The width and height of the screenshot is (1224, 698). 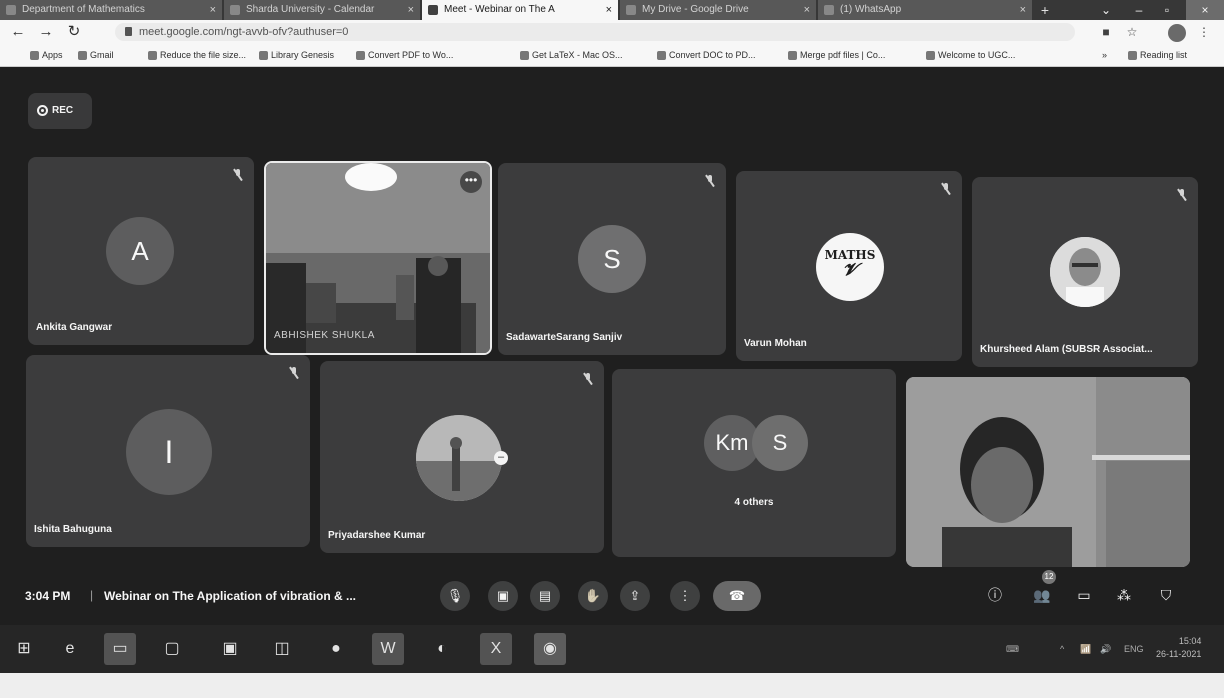 I want to click on avatar: I, so click(x=169, y=452).